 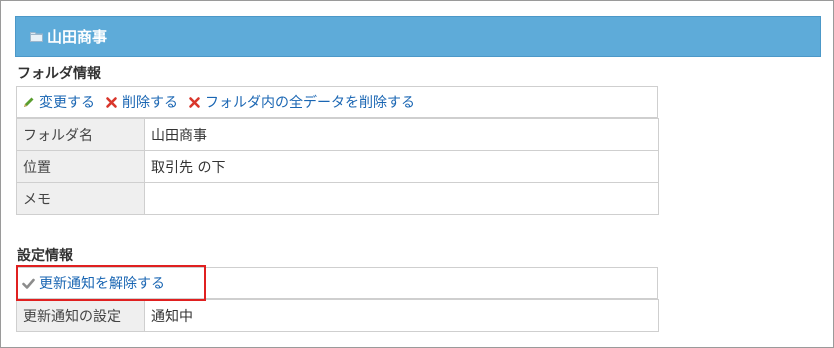 I want to click on pencil-icon, so click(x=29, y=102).